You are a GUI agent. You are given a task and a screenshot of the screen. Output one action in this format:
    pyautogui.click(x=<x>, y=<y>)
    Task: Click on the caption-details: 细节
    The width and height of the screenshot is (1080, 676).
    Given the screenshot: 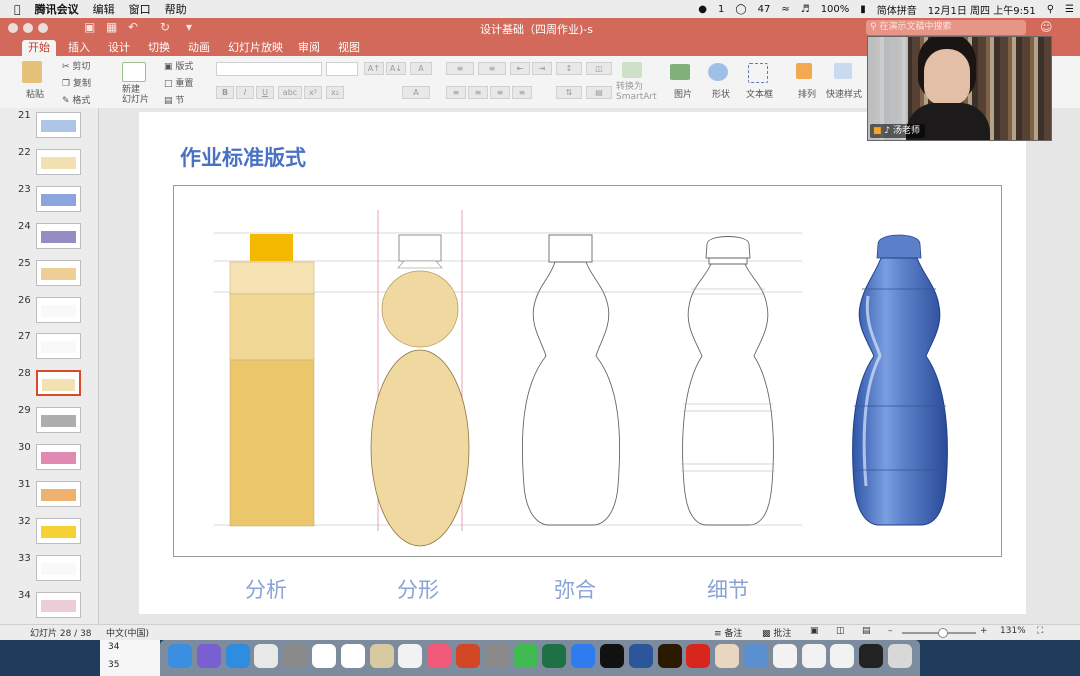 What is the action you would take?
    pyautogui.click(x=728, y=589)
    